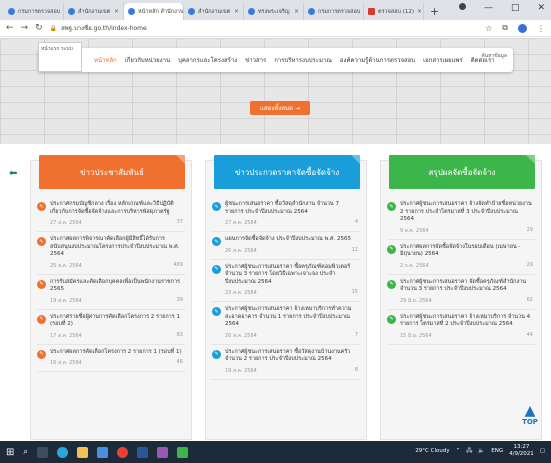 This screenshot has width=551, height=463. What do you see at coordinates (60, 57) in the screenshot?
I see `site-logo: หน้าแรก ระบบ` at bounding box center [60, 57].